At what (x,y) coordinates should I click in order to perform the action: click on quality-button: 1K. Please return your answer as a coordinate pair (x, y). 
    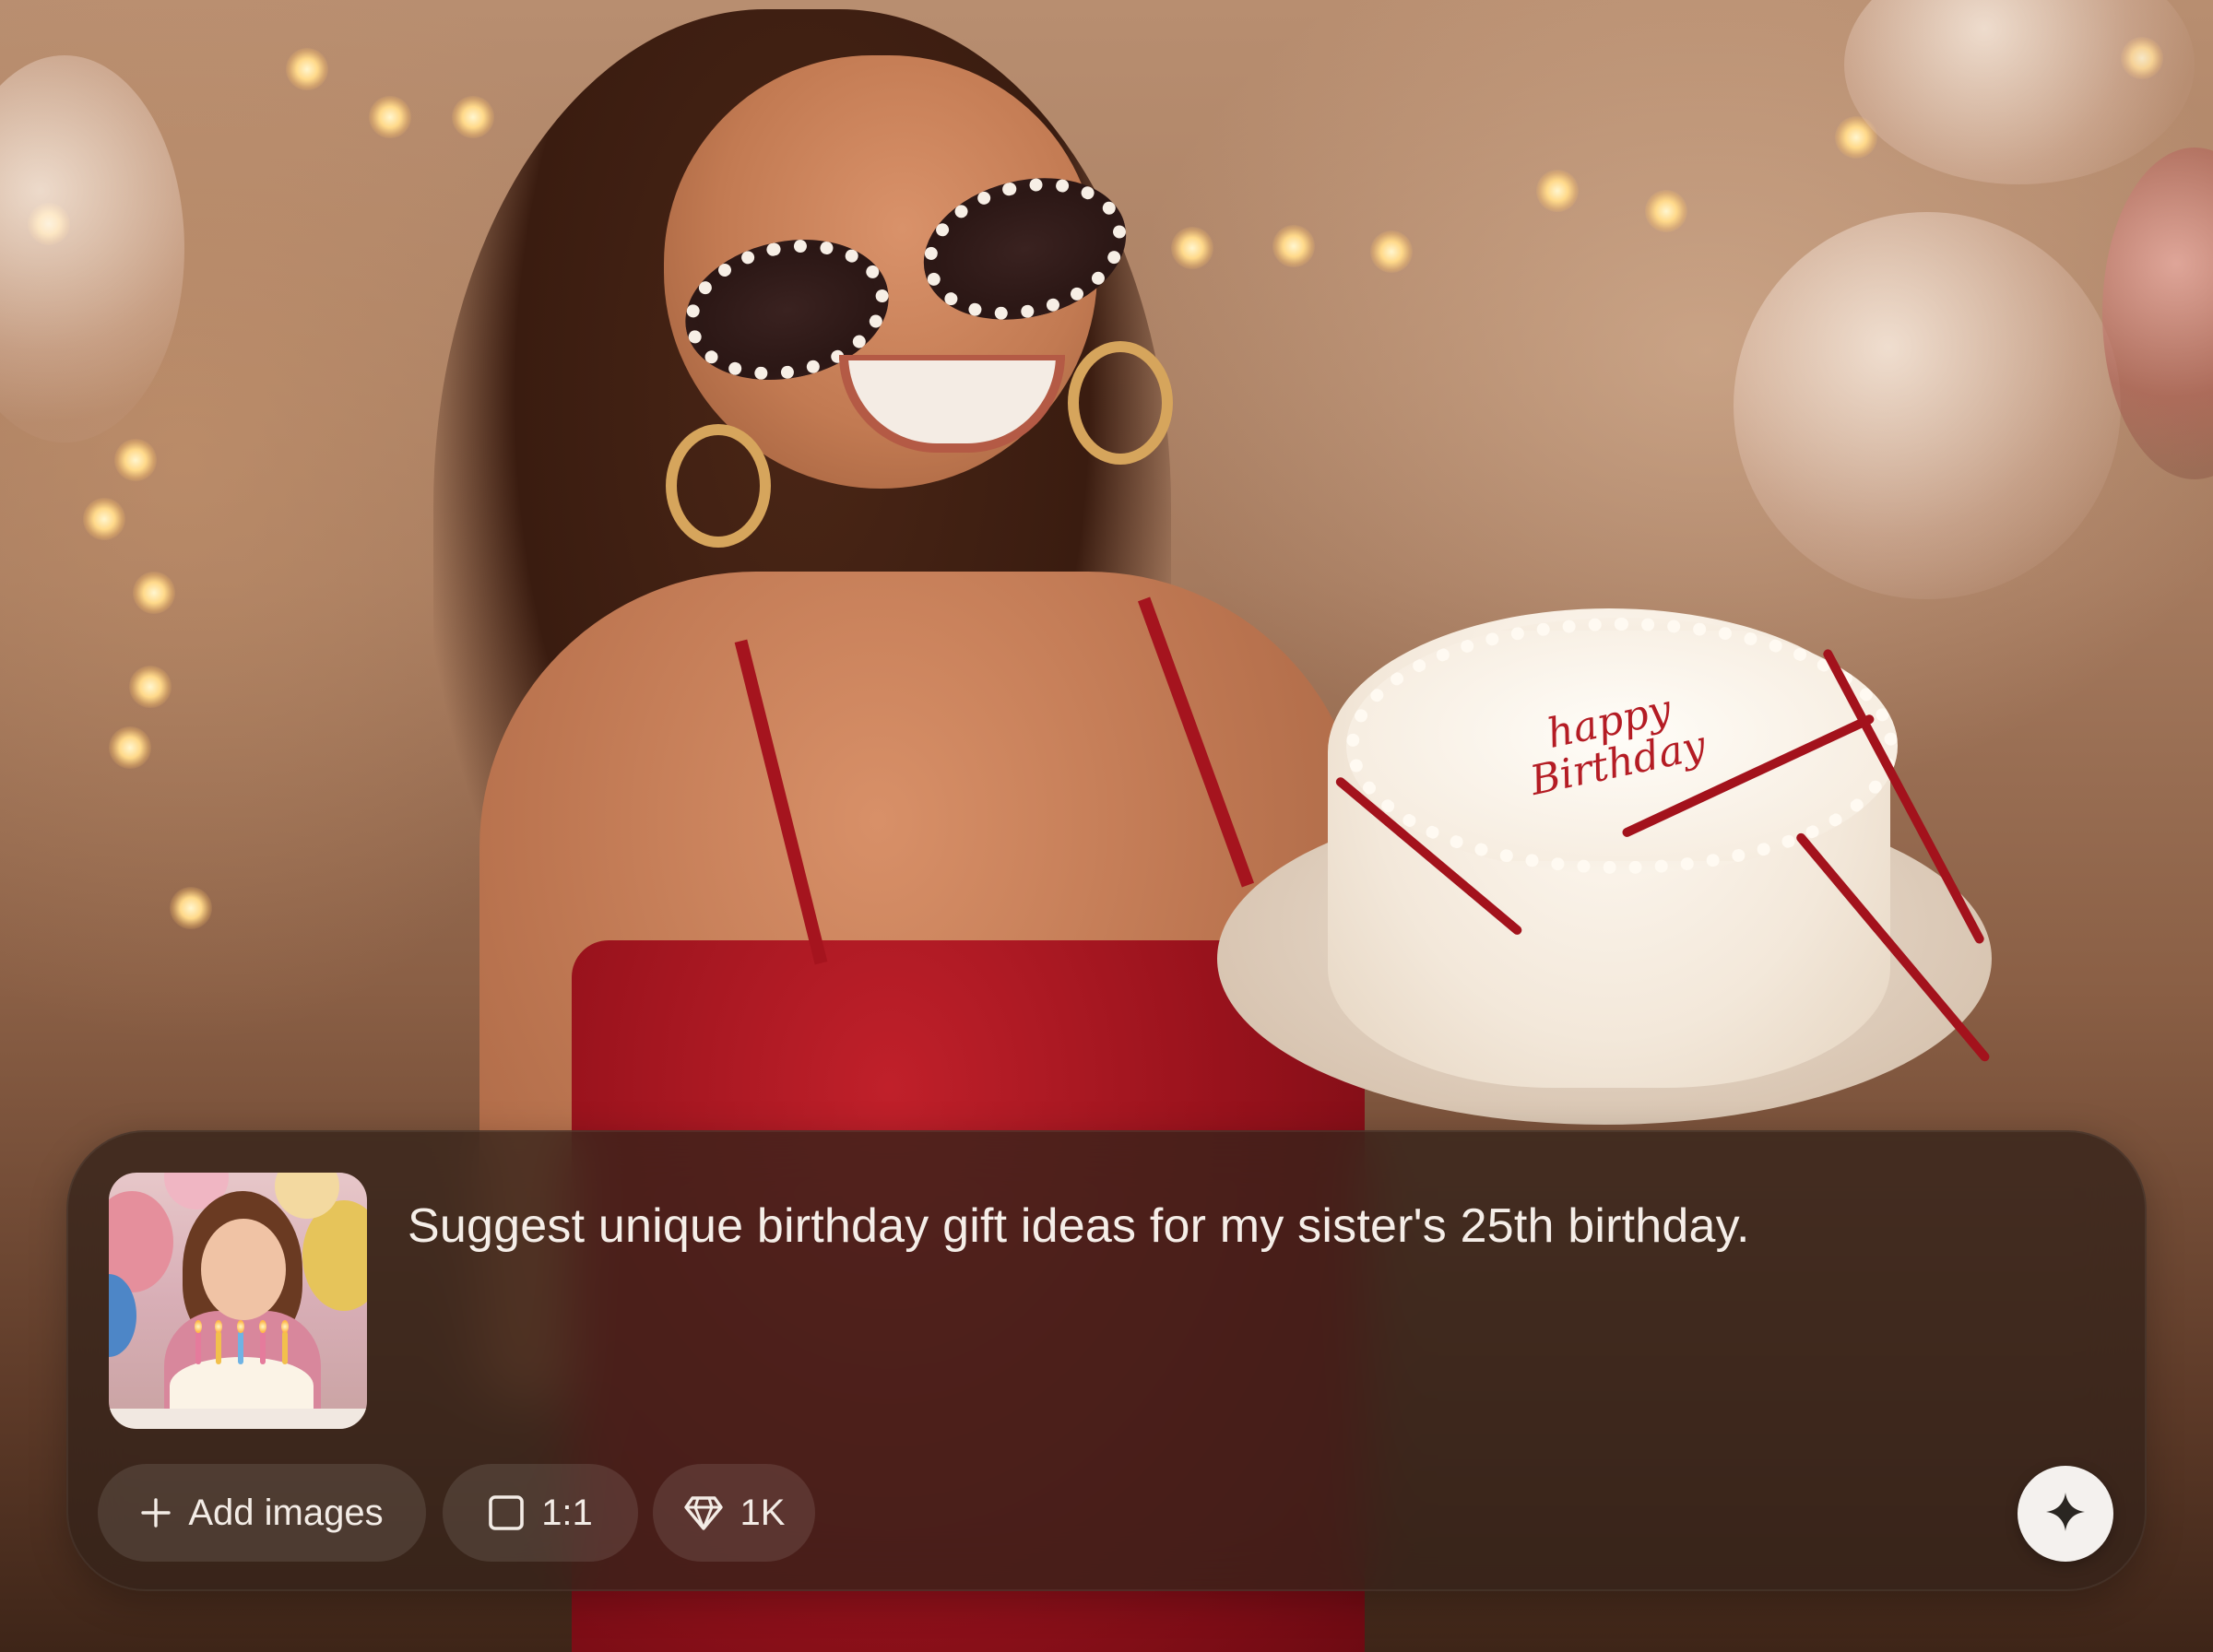
    Looking at the image, I should click on (734, 1513).